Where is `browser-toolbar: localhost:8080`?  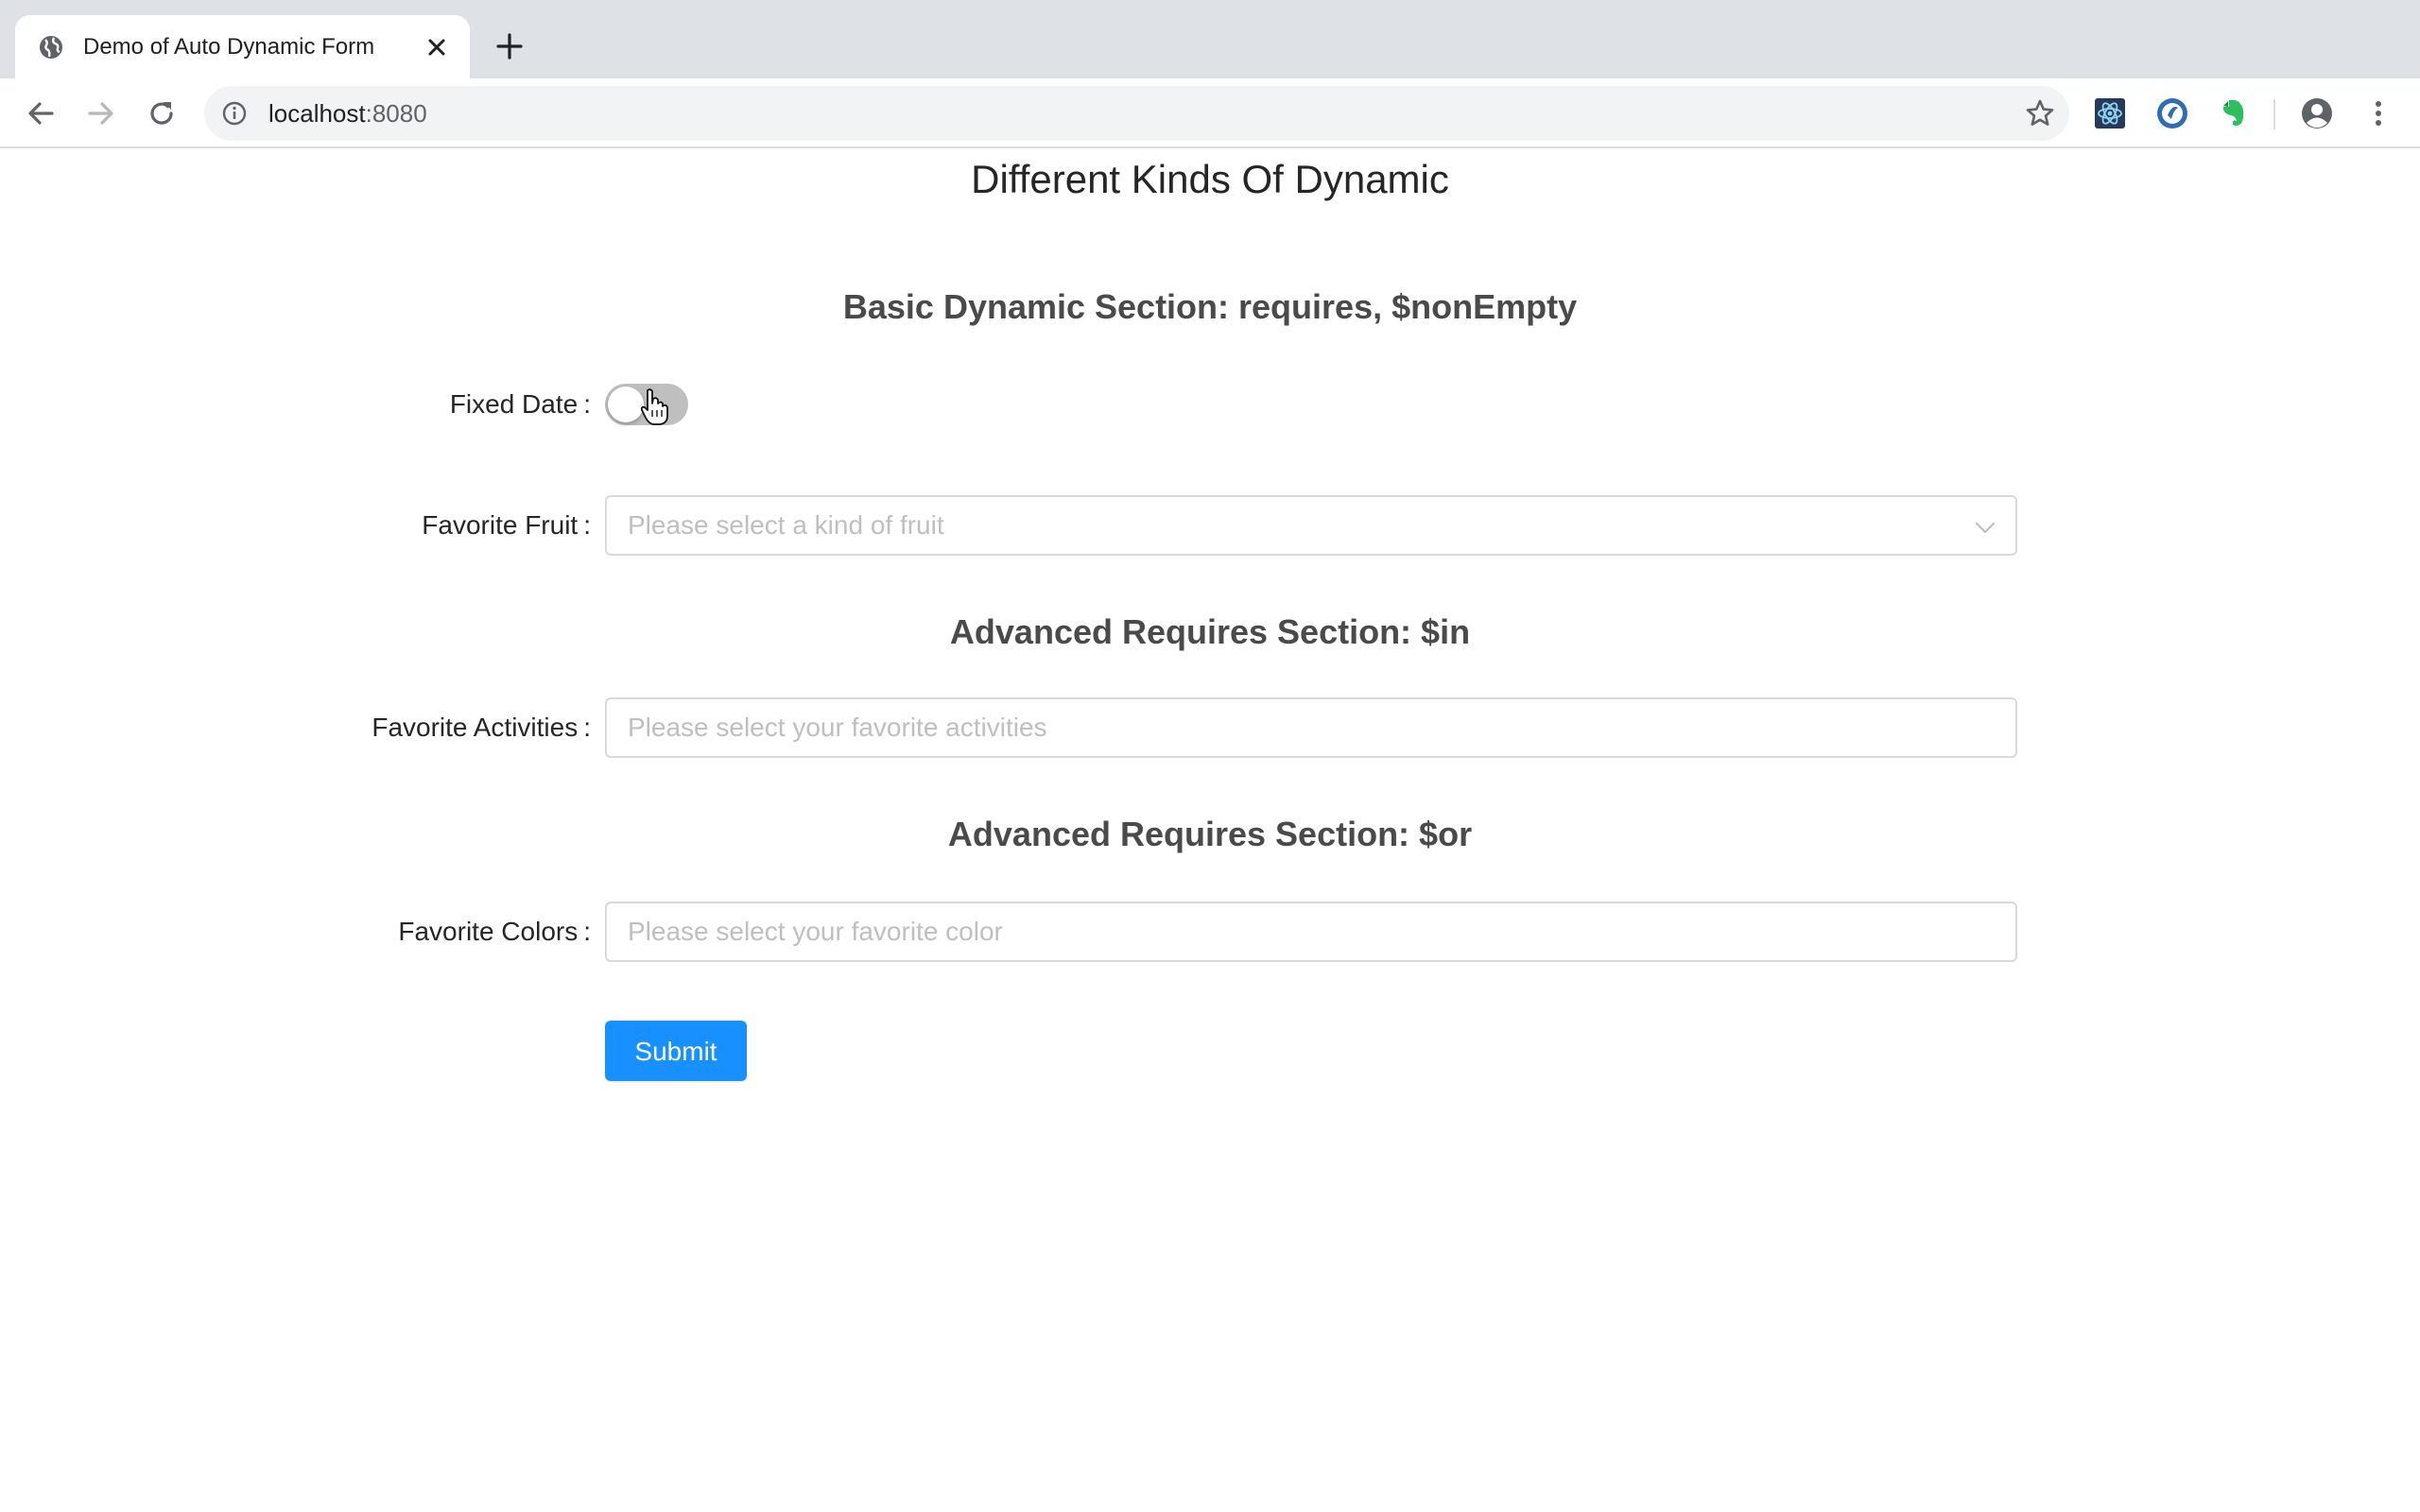 browser-toolbar: localhost:8080 is located at coordinates (1210, 113).